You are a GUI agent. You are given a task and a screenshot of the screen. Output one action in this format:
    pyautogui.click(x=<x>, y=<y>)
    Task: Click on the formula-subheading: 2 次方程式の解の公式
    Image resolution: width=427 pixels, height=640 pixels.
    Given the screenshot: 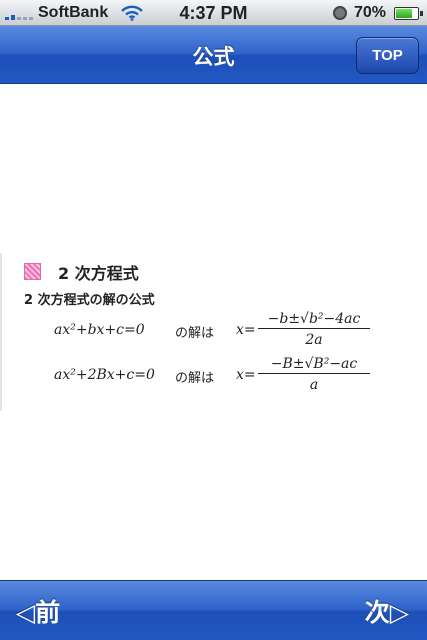 What is the action you would take?
    pyautogui.click(x=89, y=300)
    